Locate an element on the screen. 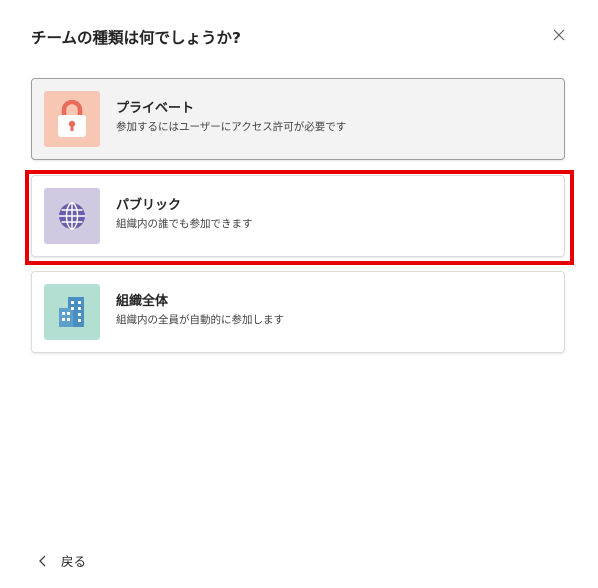 The width and height of the screenshot is (598, 588). chevron-left-icon is located at coordinates (42, 560).